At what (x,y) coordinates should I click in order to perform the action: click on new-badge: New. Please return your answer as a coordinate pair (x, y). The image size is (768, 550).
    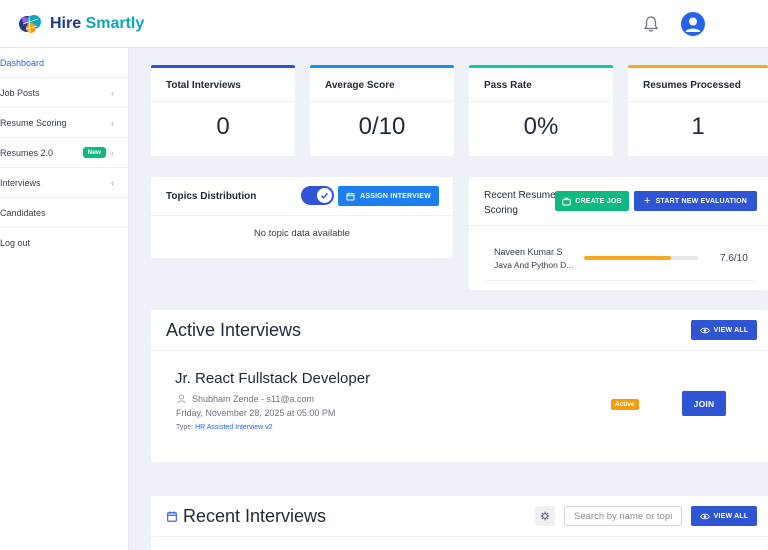
    Looking at the image, I should click on (94, 152).